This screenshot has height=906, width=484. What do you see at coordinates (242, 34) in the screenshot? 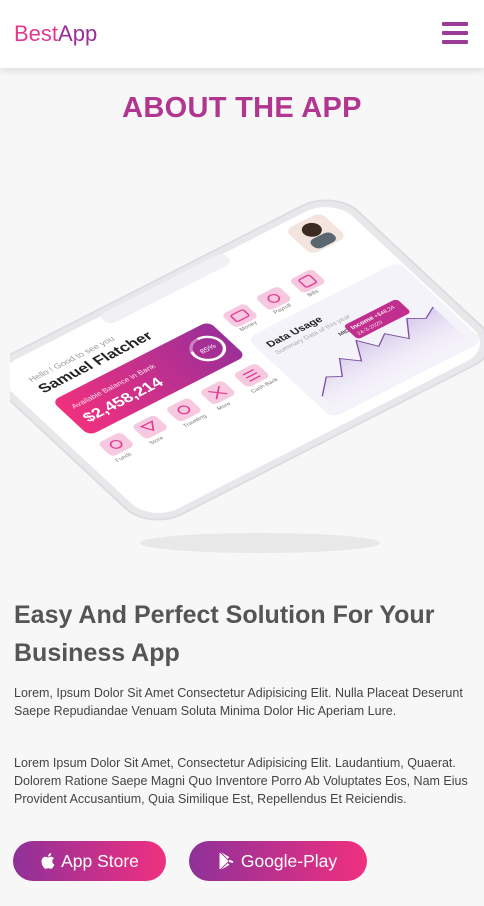
I see `navbar: BestApp` at bounding box center [242, 34].